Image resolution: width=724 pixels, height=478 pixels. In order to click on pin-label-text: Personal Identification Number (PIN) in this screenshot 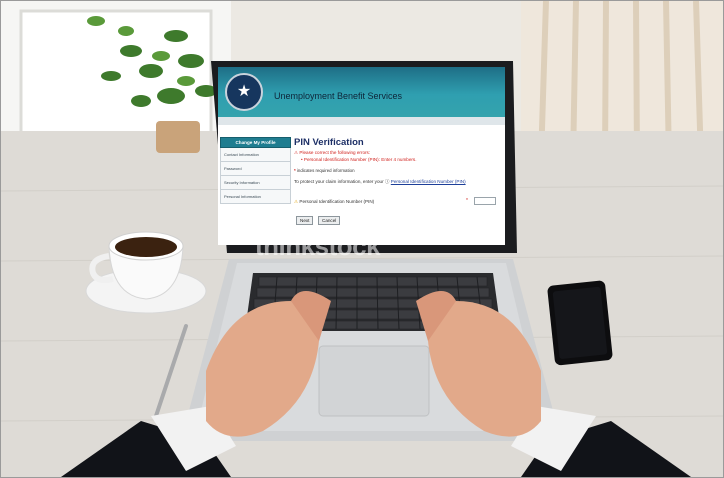, I will do `click(337, 201)`.